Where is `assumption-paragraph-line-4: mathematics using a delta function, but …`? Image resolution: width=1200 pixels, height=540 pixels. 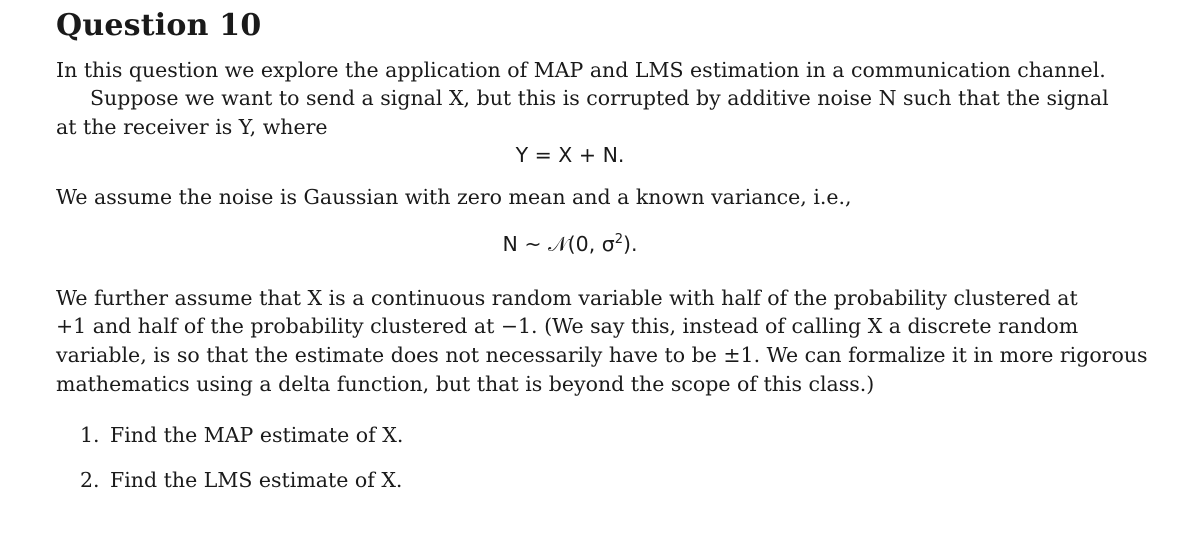 assumption-paragraph-line-4: mathematics using a delta function, but … is located at coordinates (465, 384).